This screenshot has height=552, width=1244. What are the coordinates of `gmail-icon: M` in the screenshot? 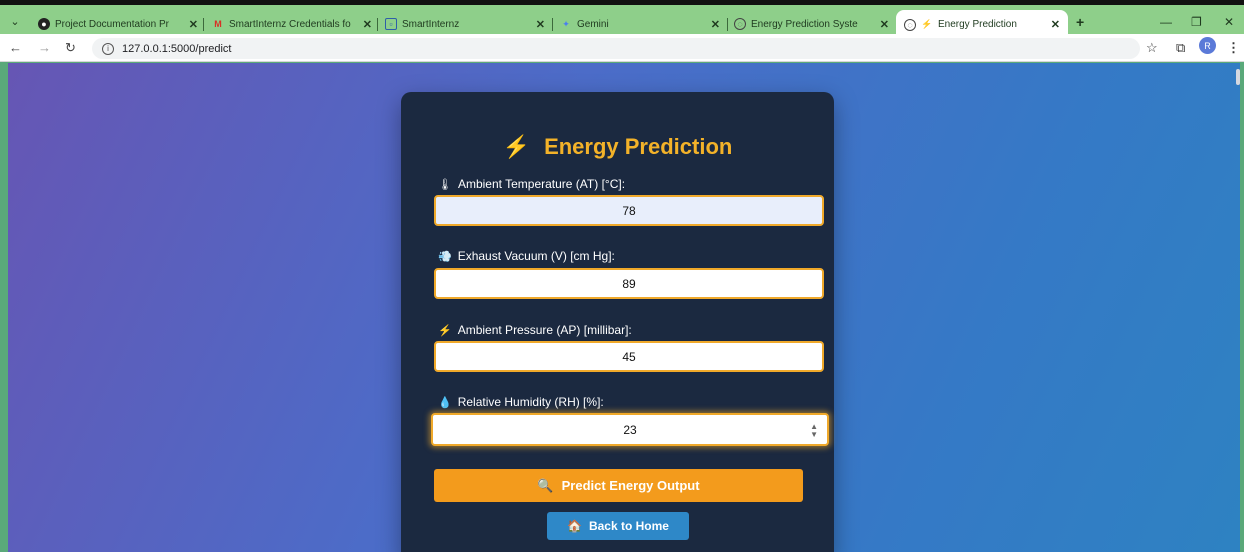 It's located at (218, 24).